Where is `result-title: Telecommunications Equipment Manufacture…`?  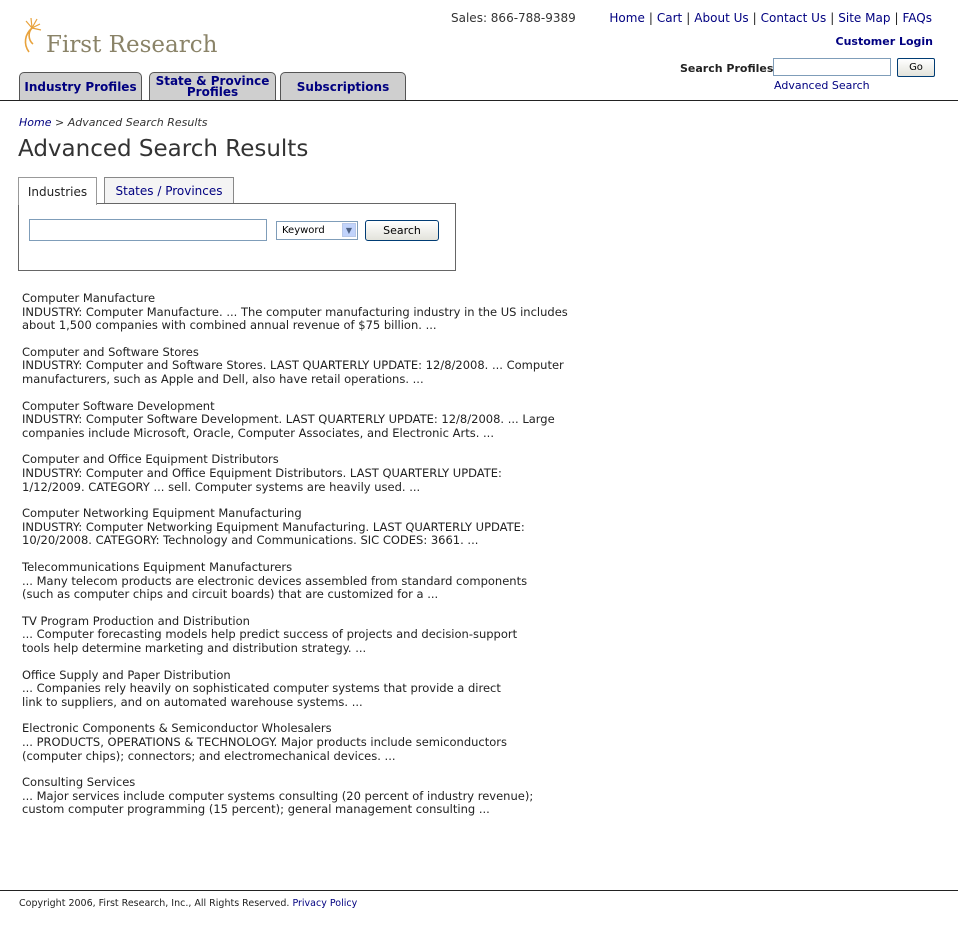 result-title: Telecommunications Equipment Manufacture… is located at coordinates (307, 567).